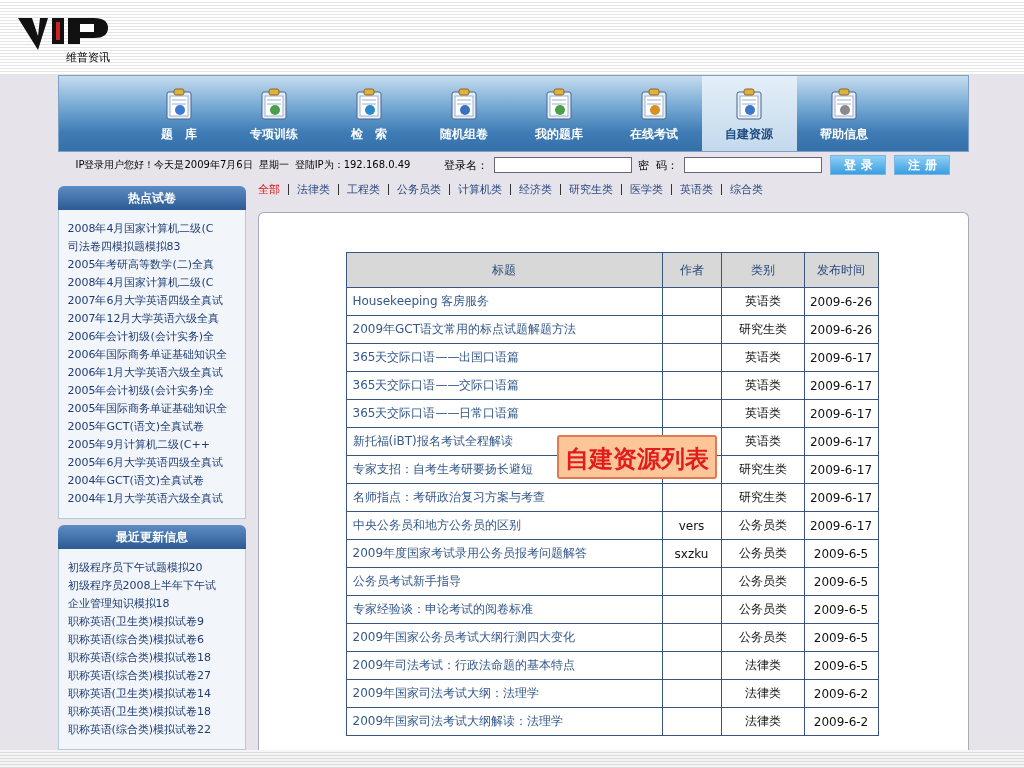 The image size is (1024, 768). Describe the element at coordinates (563, 165) in the screenshot. I see `username-field` at that location.